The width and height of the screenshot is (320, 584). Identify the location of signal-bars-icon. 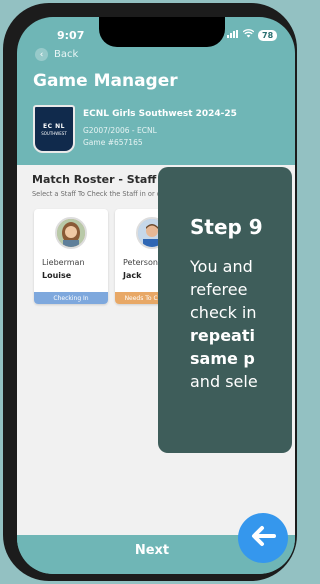
(233, 35).